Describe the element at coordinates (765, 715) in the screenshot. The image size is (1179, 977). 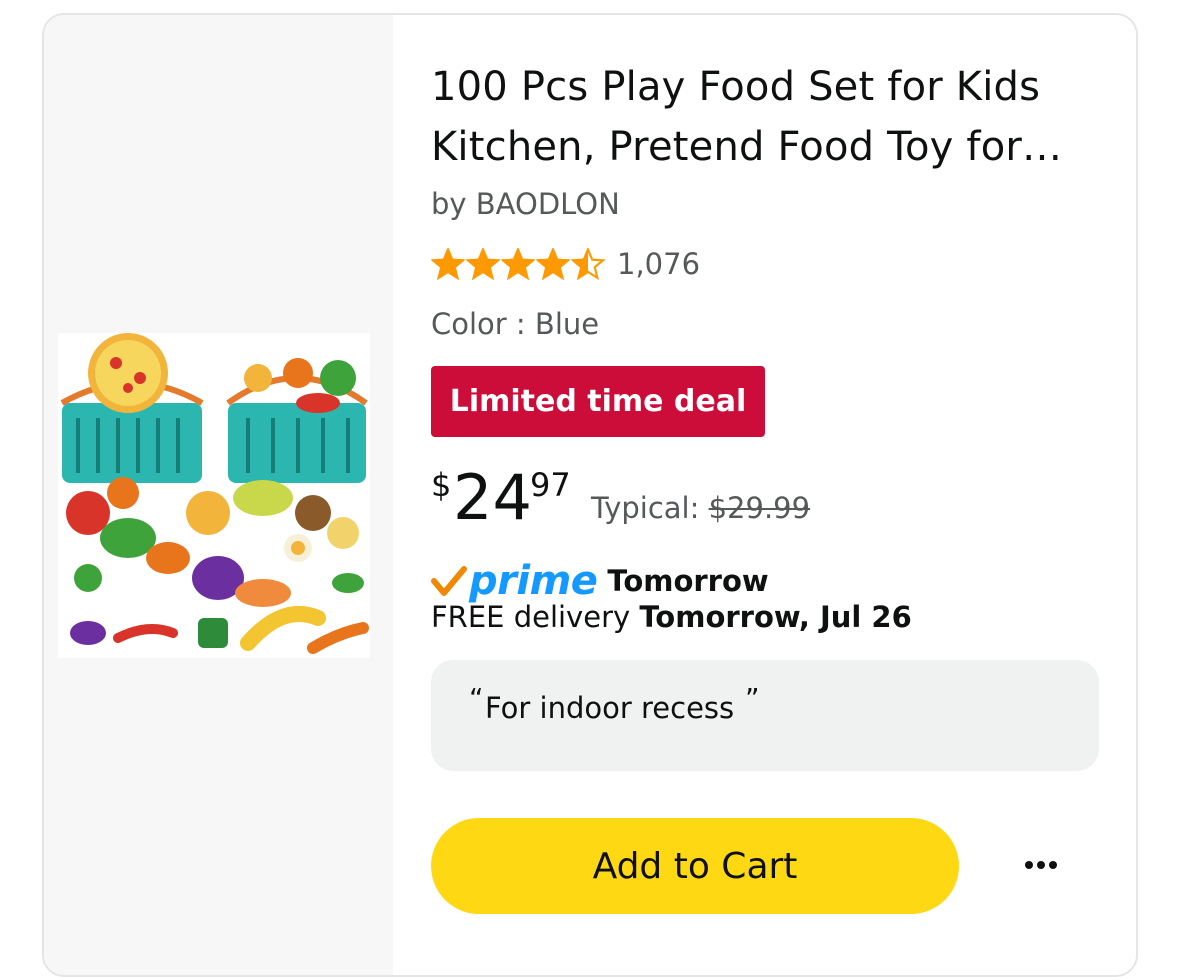
I see `list-note: “ For indoor recess ”` at that location.